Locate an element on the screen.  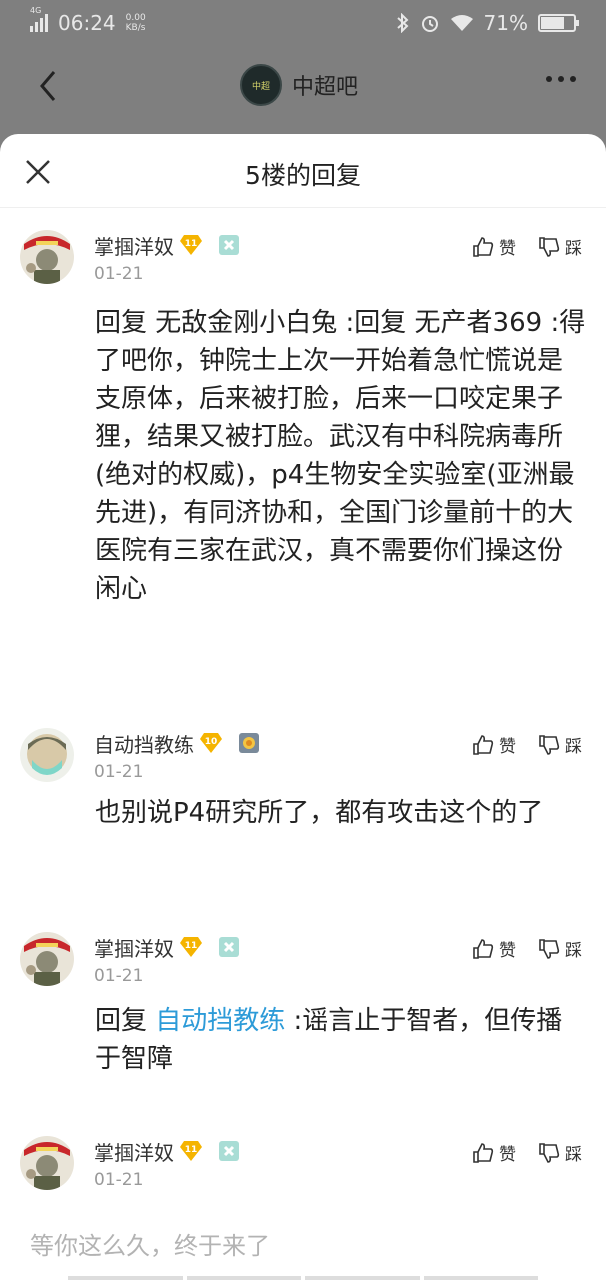
alarm-icon is located at coordinates (429, 24).